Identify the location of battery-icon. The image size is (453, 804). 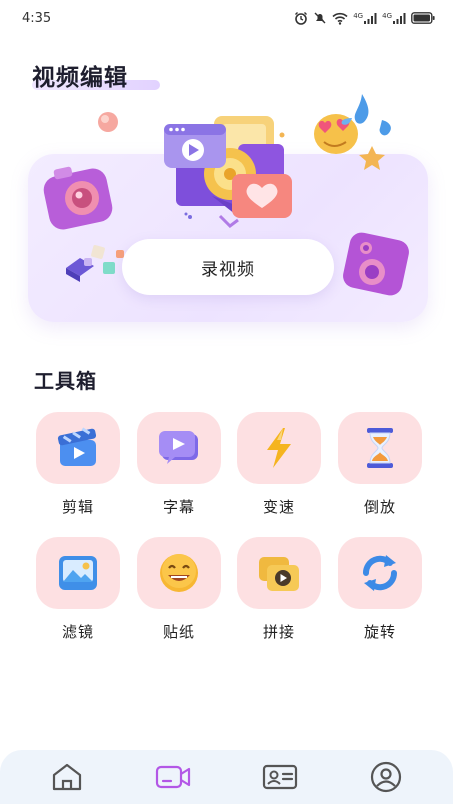
(423, 18).